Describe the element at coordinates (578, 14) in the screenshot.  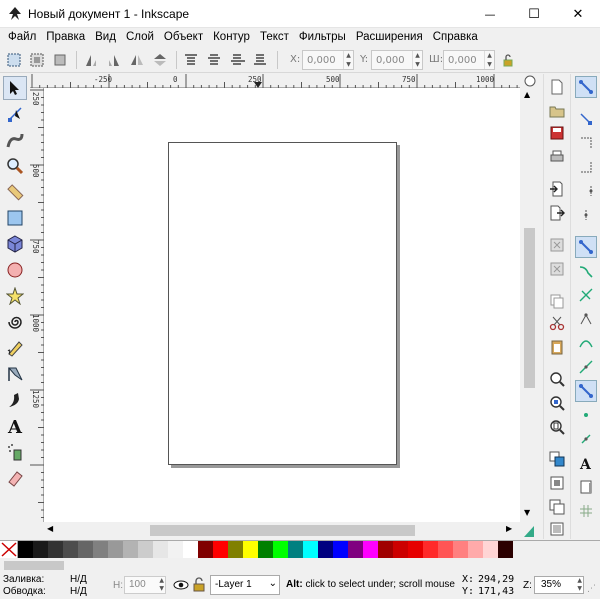
I see `close-button: ✕` at that location.